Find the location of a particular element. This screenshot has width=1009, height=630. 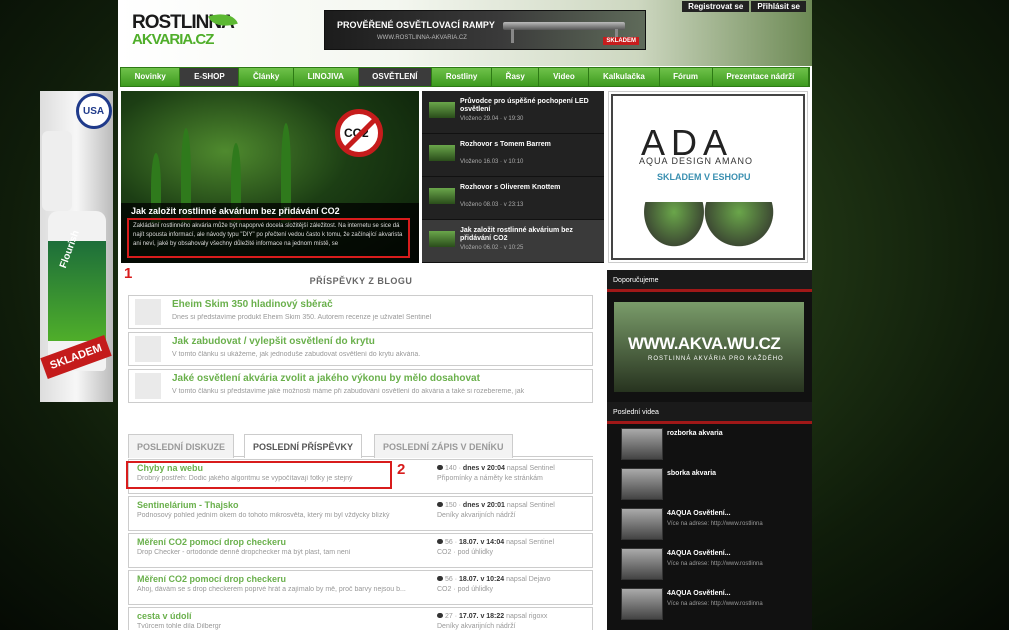

article-title: Rozhovor s Oliverem Knottem is located at coordinates (510, 187).